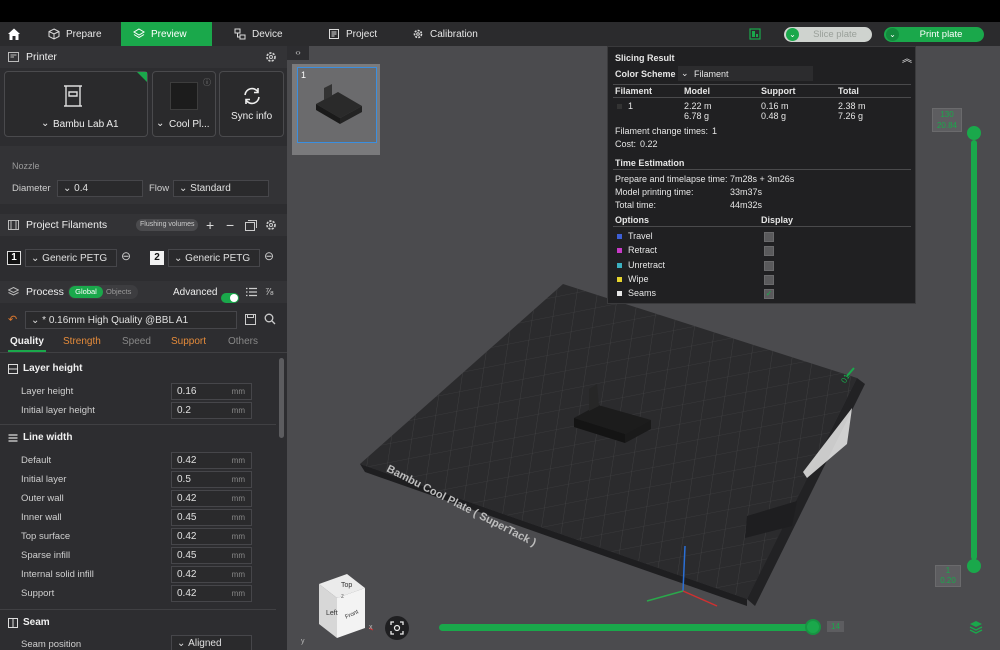 This screenshot has height=650, width=1000. Describe the element at coordinates (187, 555) in the screenshot. I see `setting-value: 0.45` at that location.